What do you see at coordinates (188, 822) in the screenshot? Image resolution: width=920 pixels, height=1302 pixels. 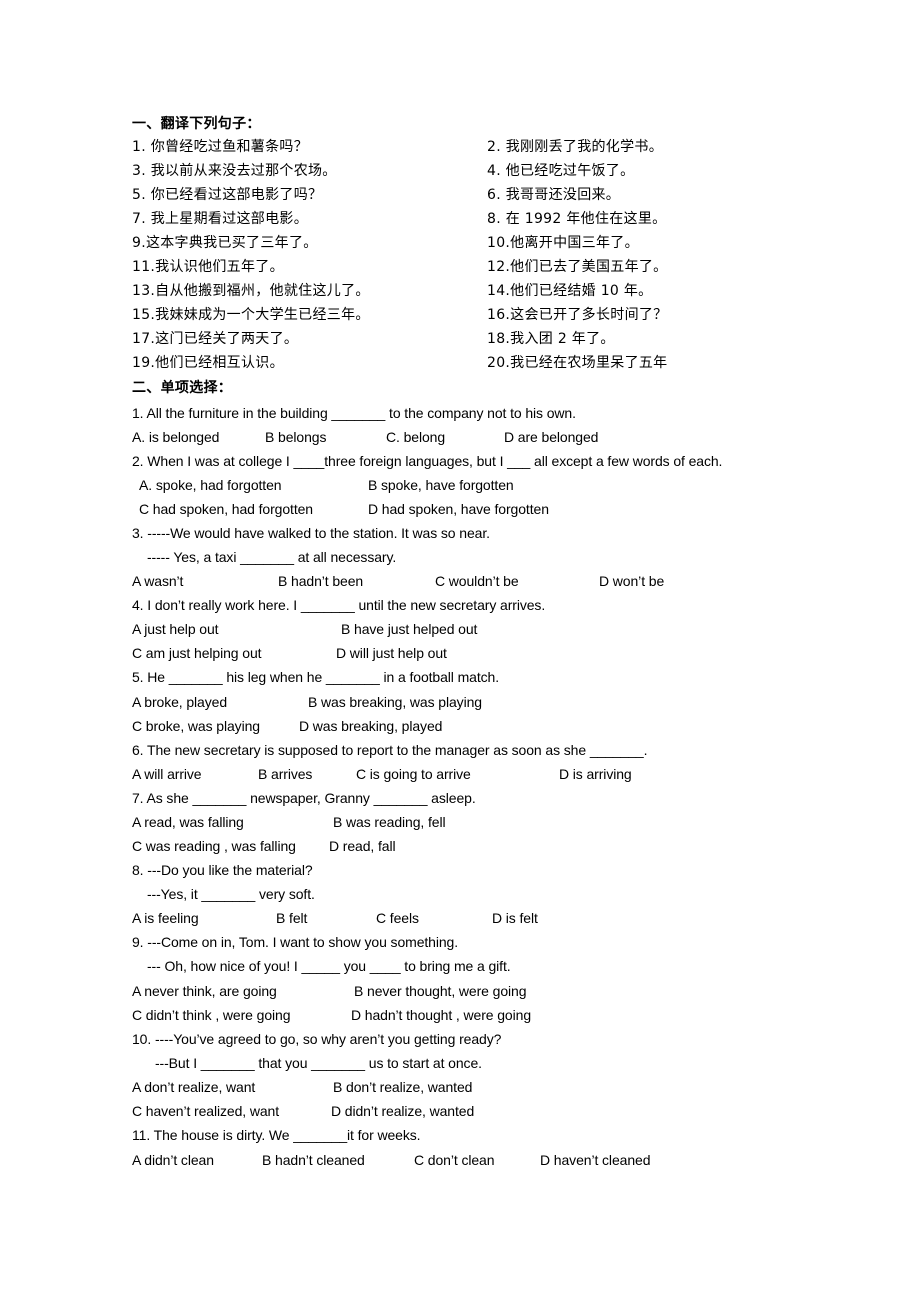 I see `option-a: A read, was falling` at bounding box center [188, 822].